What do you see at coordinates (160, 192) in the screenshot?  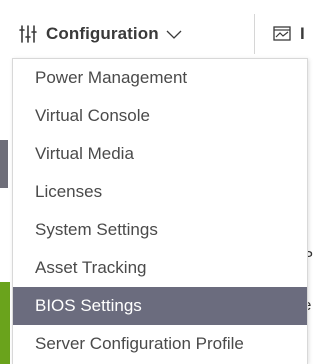 I see `menu-item-licenses: Licenses` at bounding box center [160, 192].